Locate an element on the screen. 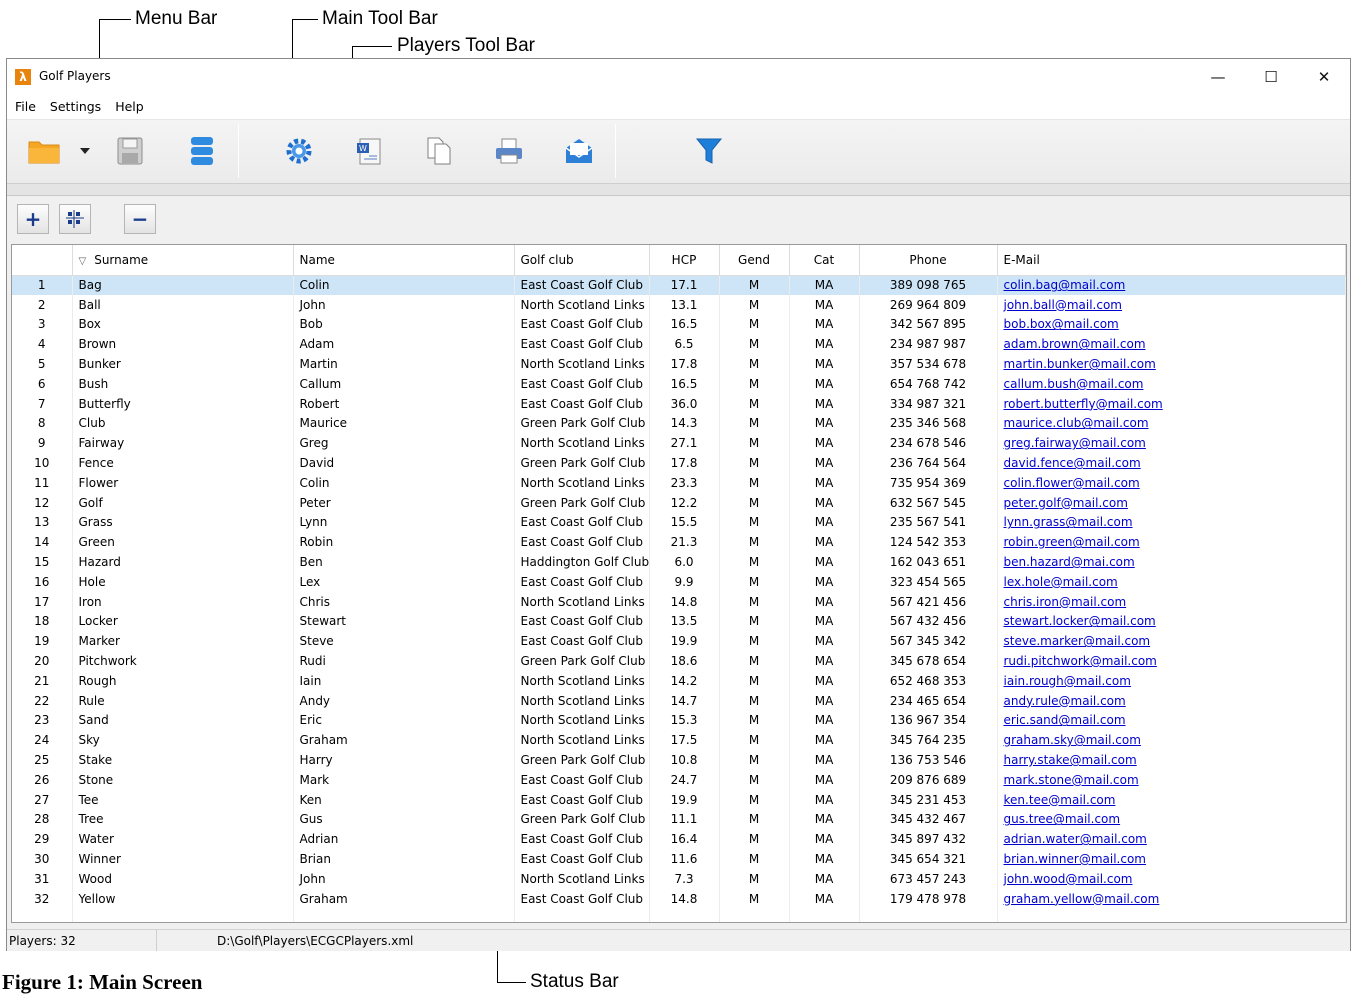 The image size is (1357, 995). cell-hcp: 19.9 is located at coordinates (684, 799).